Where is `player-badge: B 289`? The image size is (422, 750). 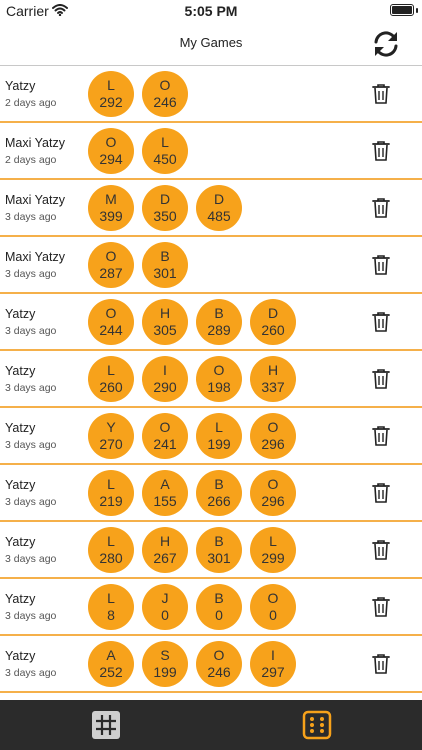
player-badge: B 289 is located at coordinates (219, 322).